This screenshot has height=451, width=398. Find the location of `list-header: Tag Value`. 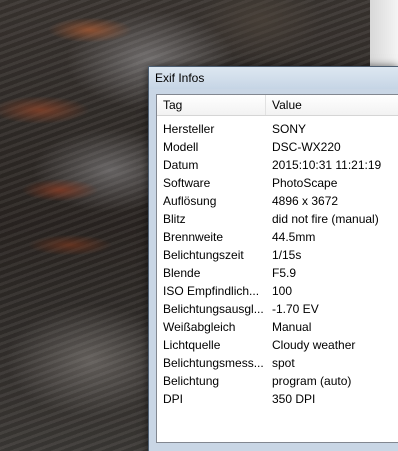

list-header: Tag Value is located at coordinates (277, 105).